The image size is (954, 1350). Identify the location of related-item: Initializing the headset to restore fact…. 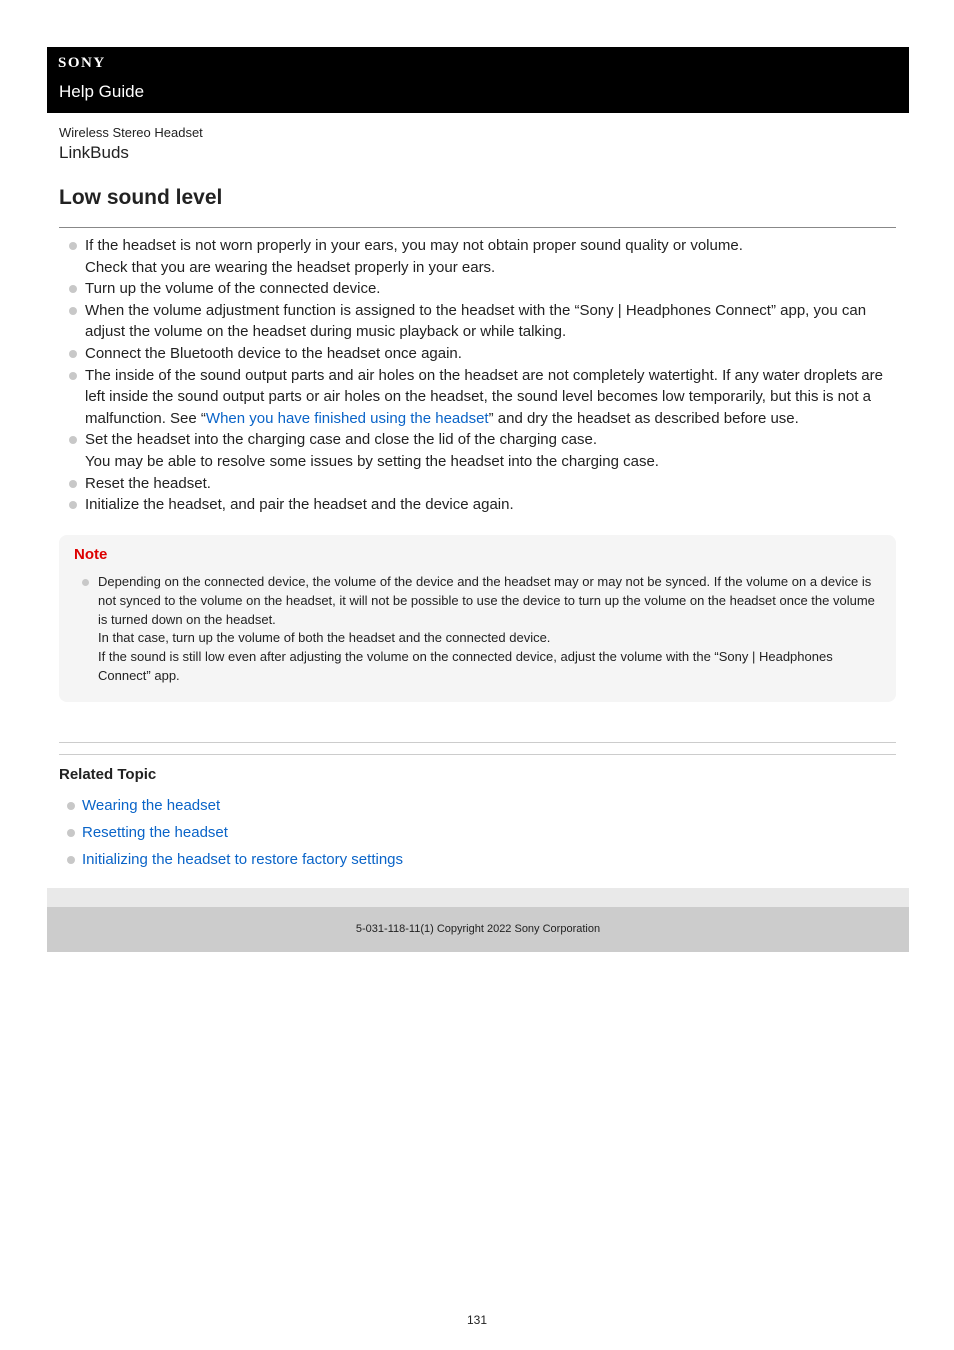
(234, 859).